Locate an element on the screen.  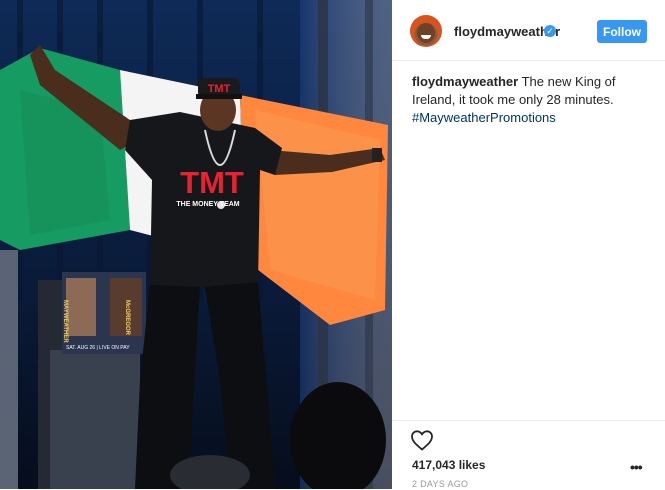
poster-right-text: McGREGOR is located at coordinates (127, 318).